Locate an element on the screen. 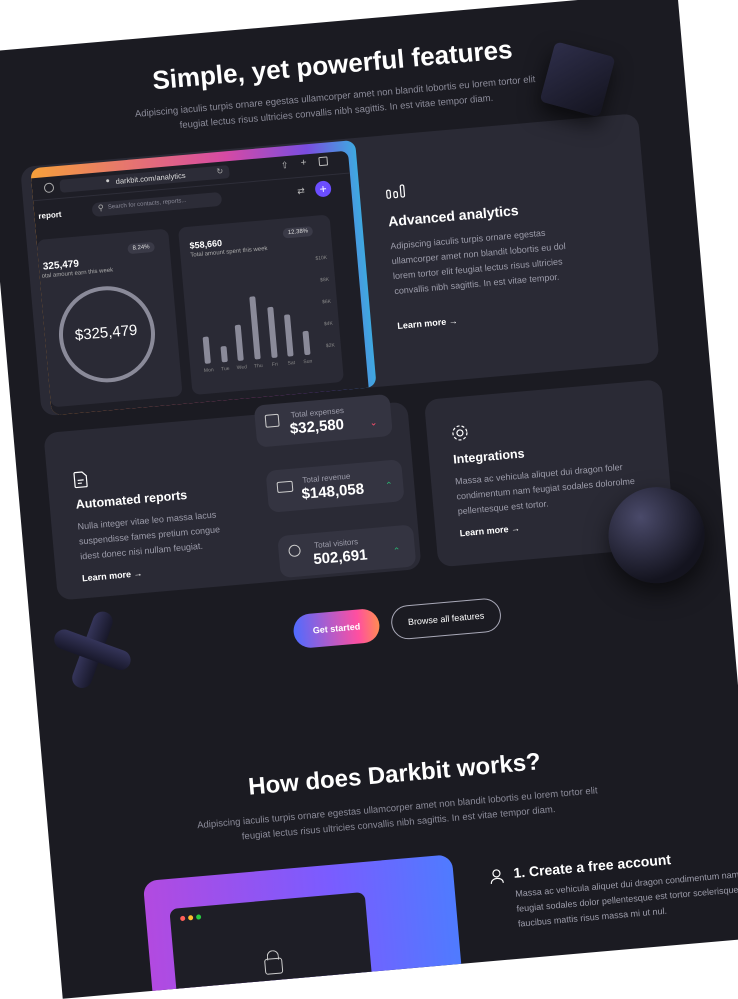 This screenshot has width=738, height=999. x-tick-label: Mon is located at coordinates (208, 370).